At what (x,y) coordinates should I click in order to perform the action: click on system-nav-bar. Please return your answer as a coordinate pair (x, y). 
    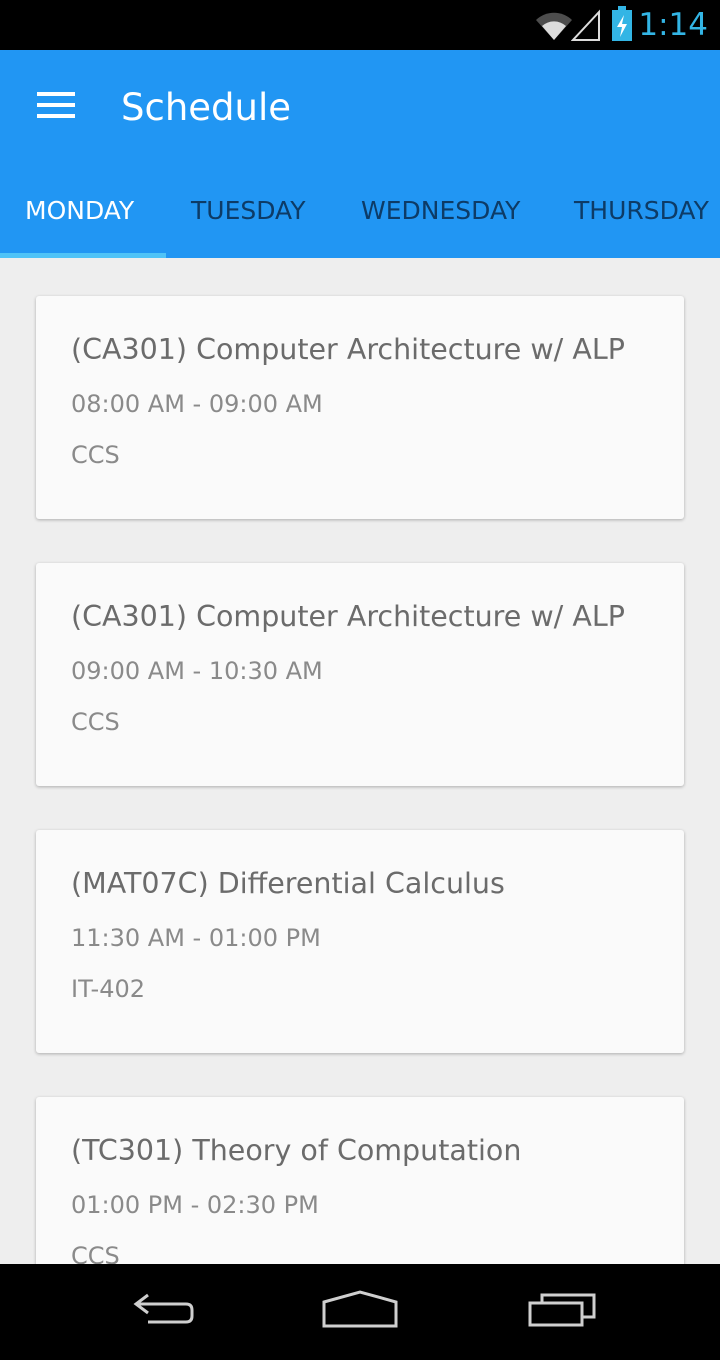
    Looking at the image, I should click on (360, 1312).